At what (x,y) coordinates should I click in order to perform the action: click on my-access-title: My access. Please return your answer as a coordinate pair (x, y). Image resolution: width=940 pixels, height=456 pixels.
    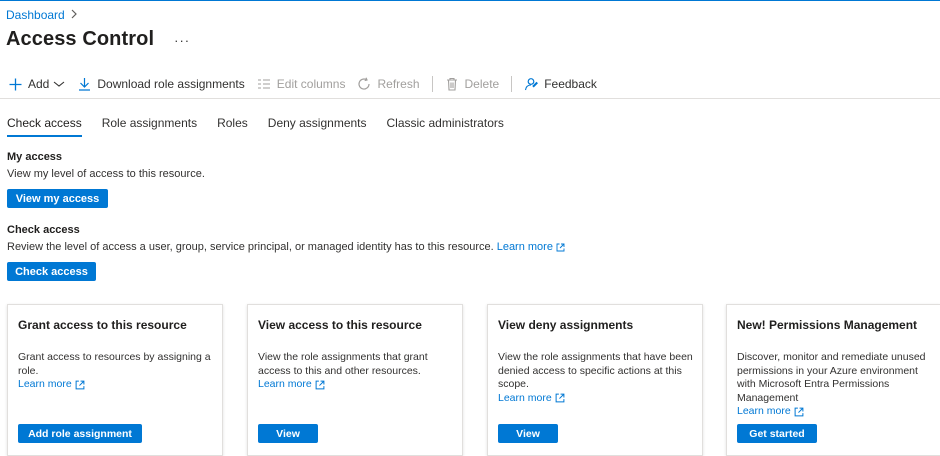
    Looking at the image, I should click on (35, 157).